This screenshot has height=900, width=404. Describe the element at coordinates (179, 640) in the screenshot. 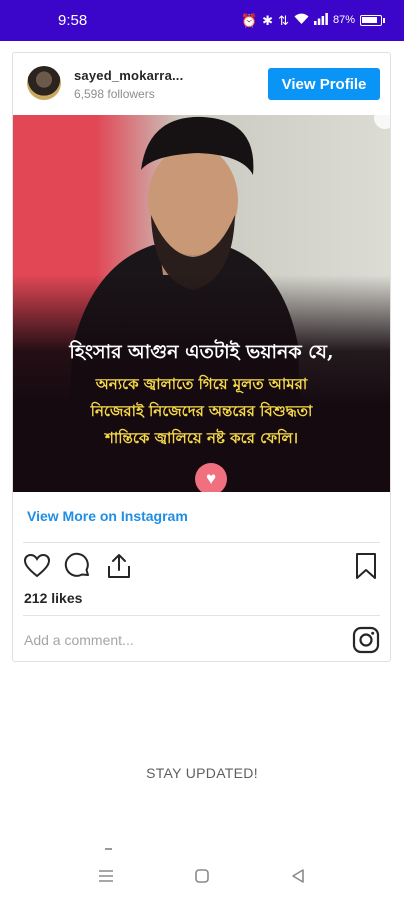

I see `comment-input` at that location.